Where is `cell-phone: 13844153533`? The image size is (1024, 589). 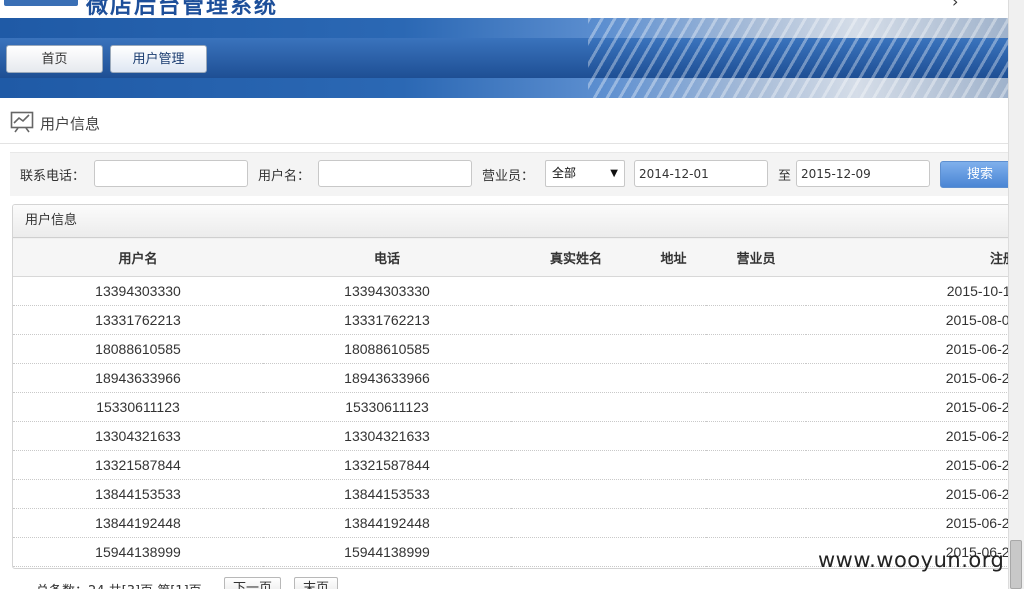
cell-phone: 13844153533 is located at coordinates (387, 494).